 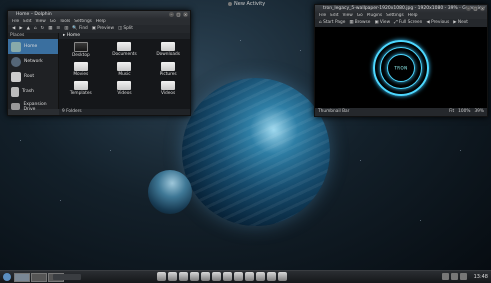 I want to click on dolphin-titlebar: Home – Dolphin – □ ×, so click(x=99, y=15).